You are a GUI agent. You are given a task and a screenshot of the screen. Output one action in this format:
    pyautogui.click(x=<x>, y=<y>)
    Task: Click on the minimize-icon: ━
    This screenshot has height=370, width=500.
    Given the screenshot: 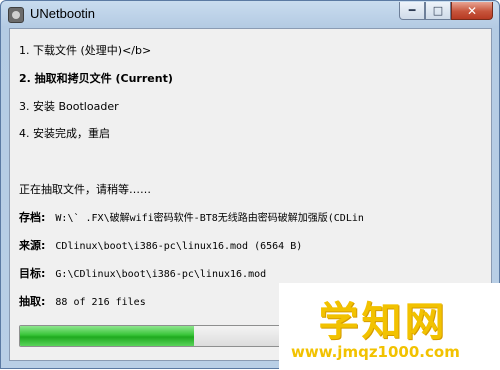 What is the action you would take?
    pyautogui.click(x=412, y=10)
    